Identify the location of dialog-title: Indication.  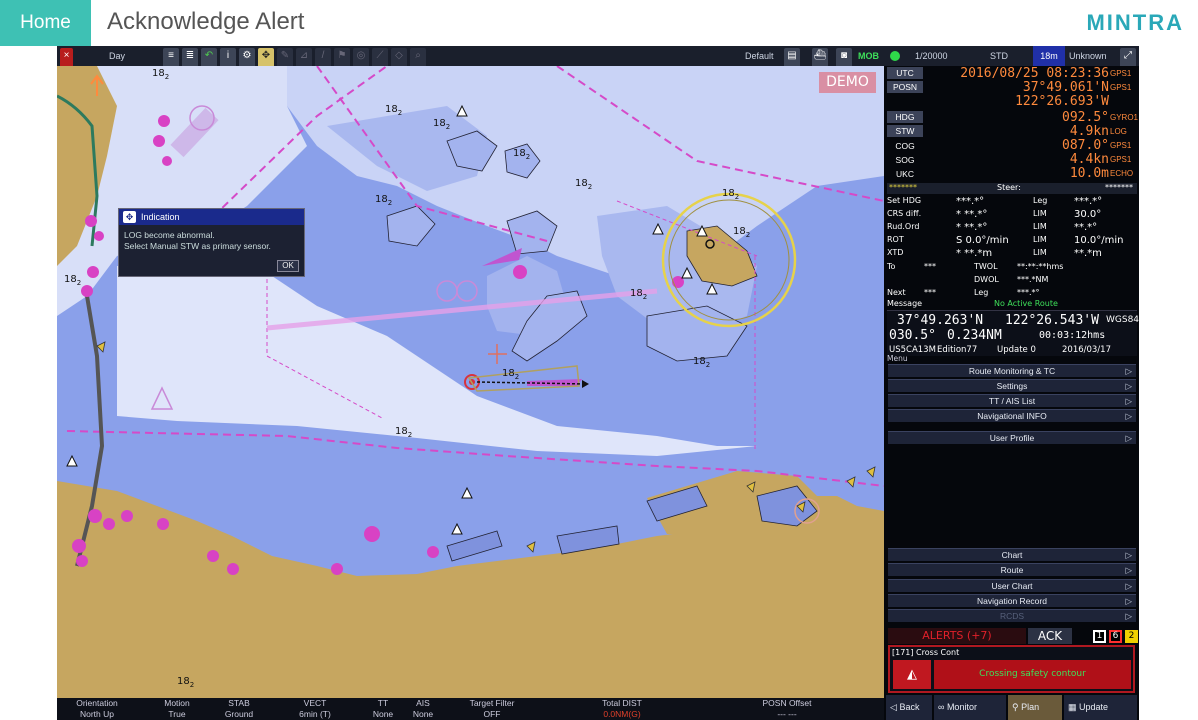
(160, 217).